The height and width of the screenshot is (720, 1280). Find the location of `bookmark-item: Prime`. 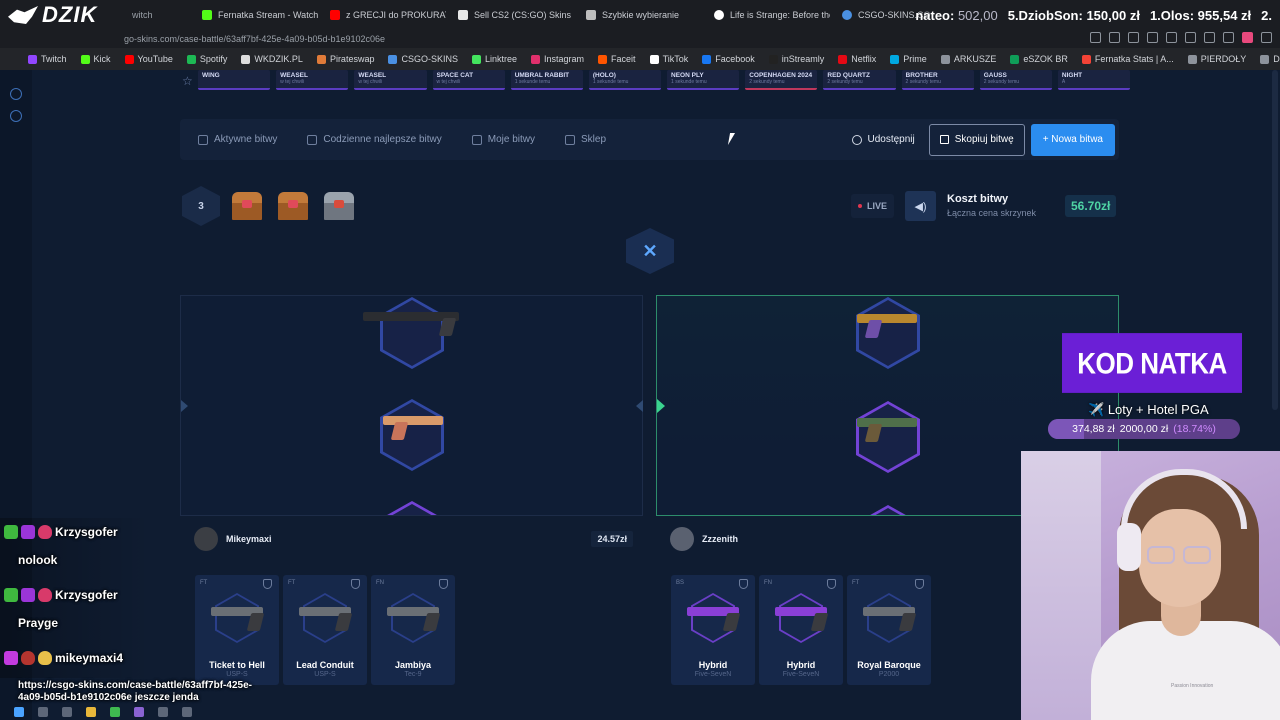

bookmark-item: Prime is located at coordinates (908, 59).